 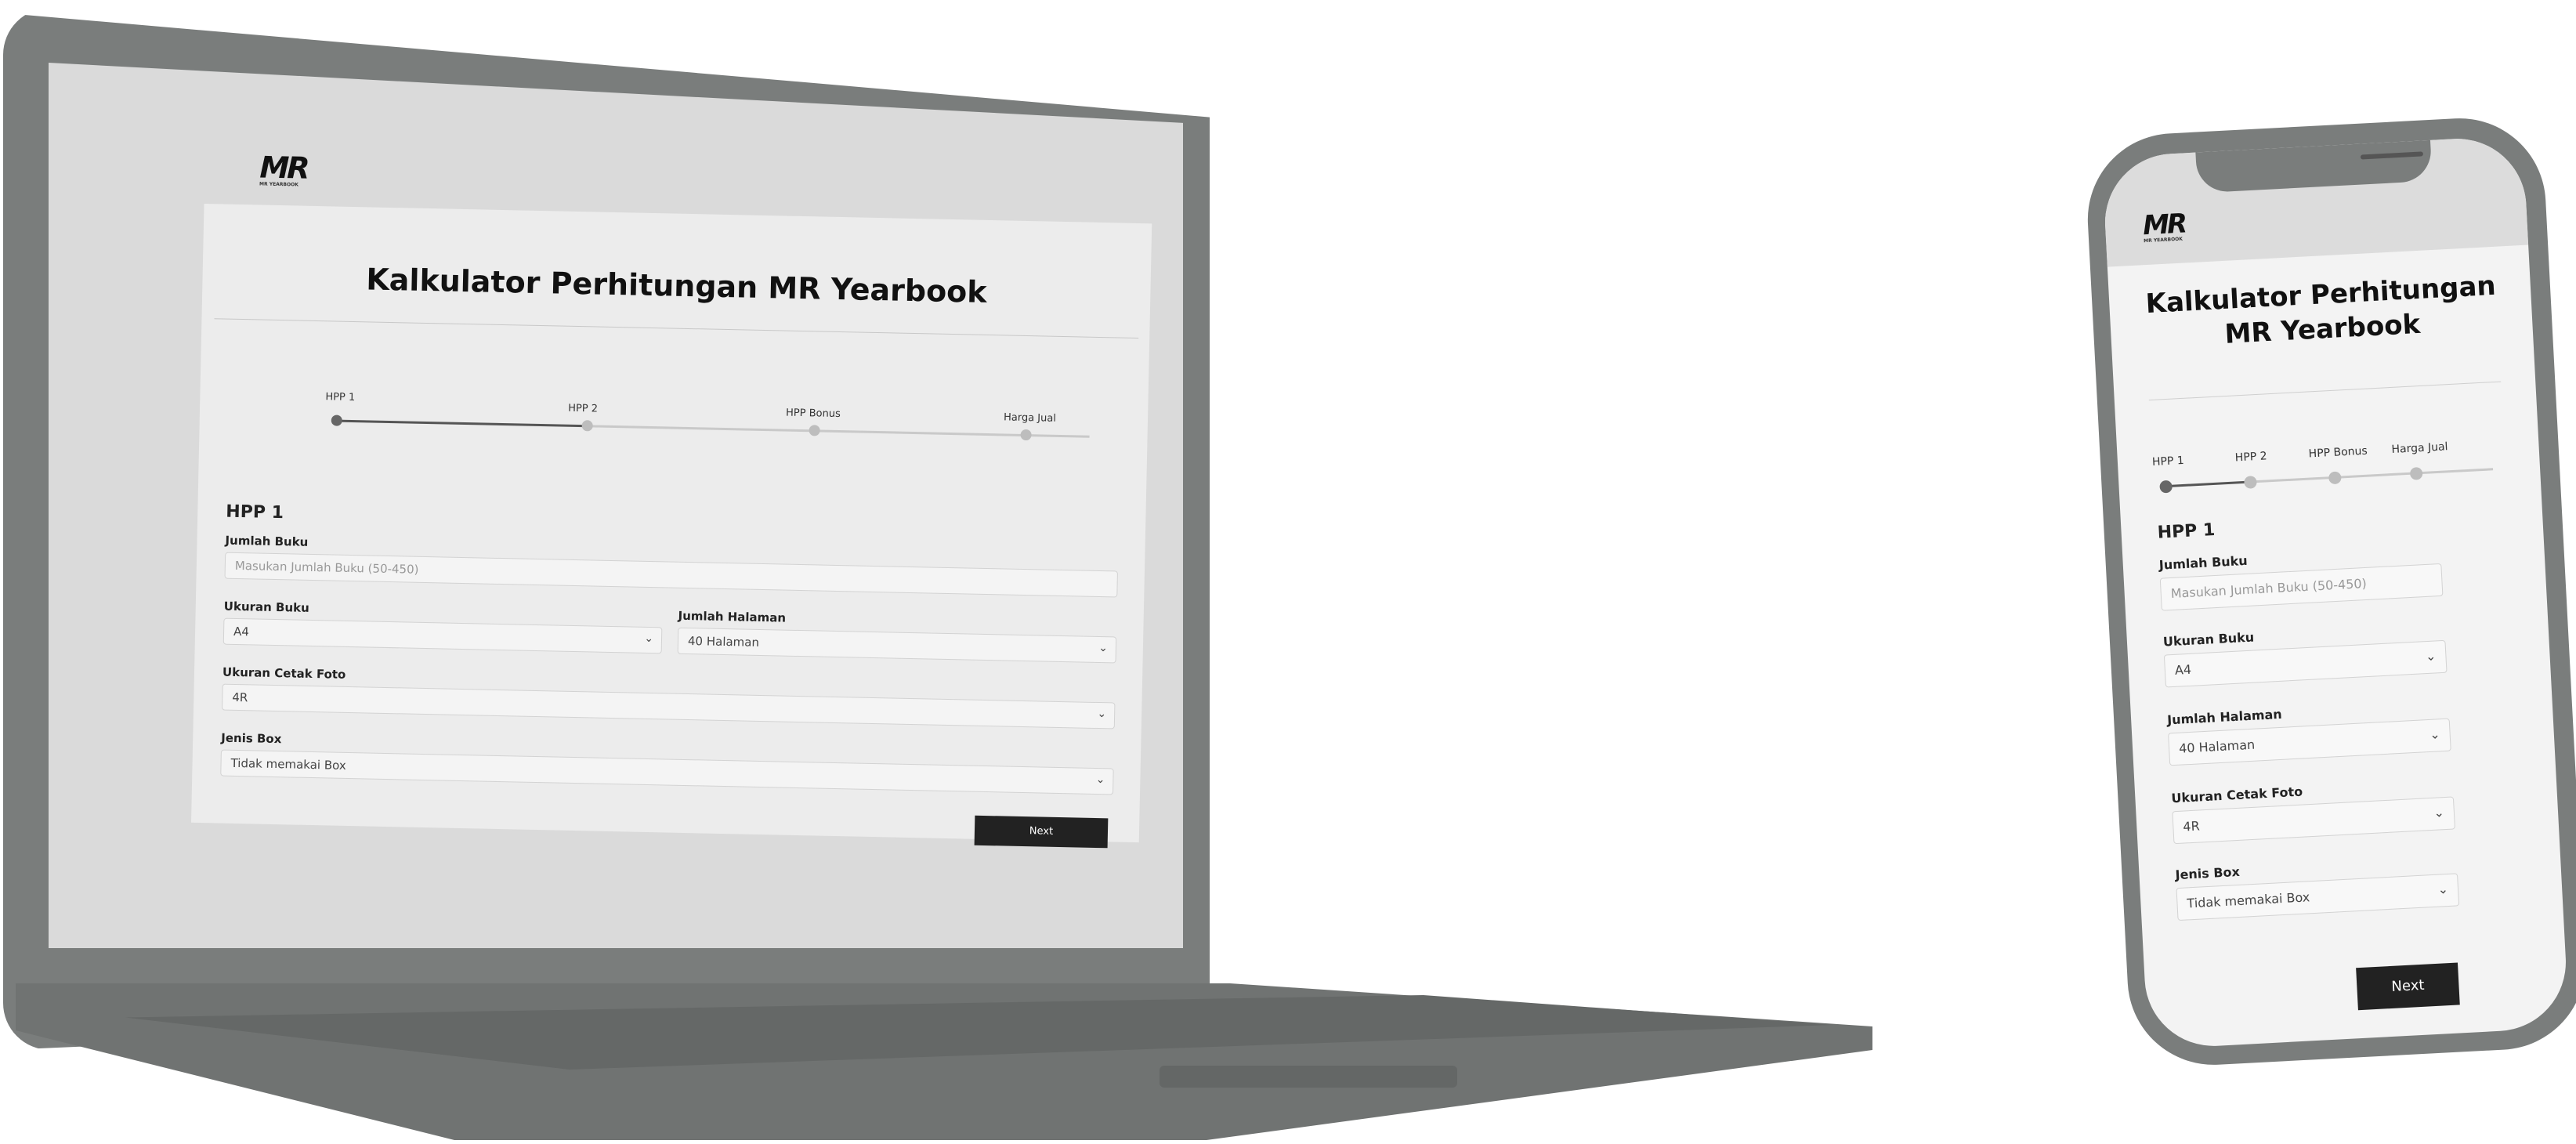 I want to click on phone-speaker, so click(x=2392, y=155).